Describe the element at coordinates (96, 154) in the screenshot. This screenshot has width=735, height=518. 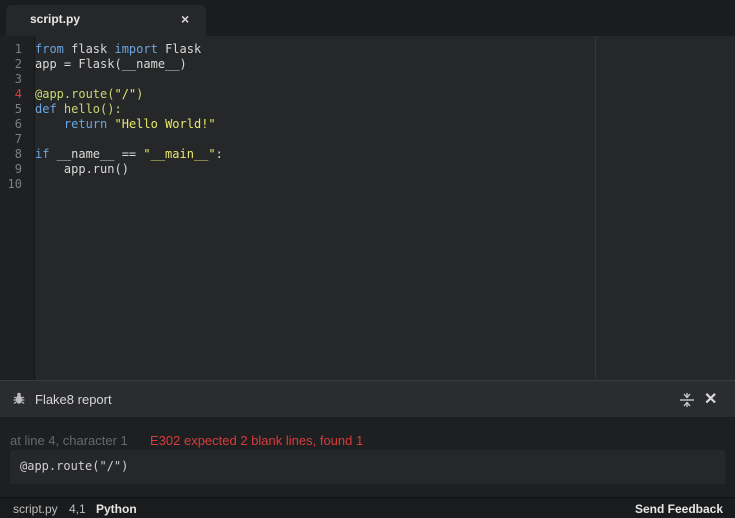
I see `code-token: __name__ ==` at that location.